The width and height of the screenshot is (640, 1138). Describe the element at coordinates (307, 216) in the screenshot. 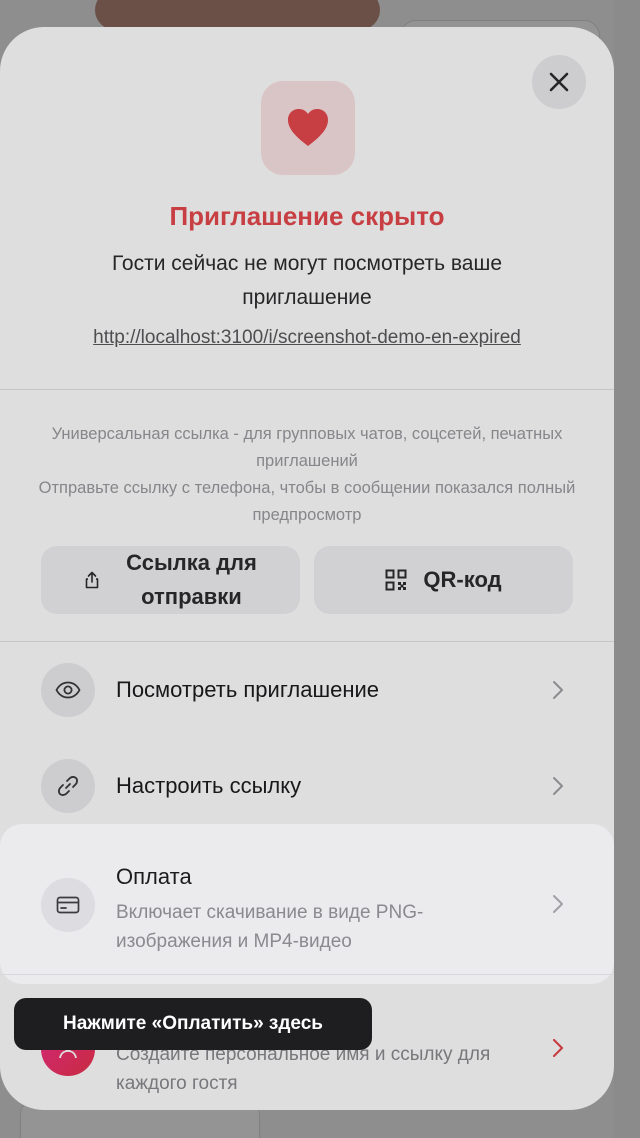

I see `page-title: Приглашение скрыто` at that location.